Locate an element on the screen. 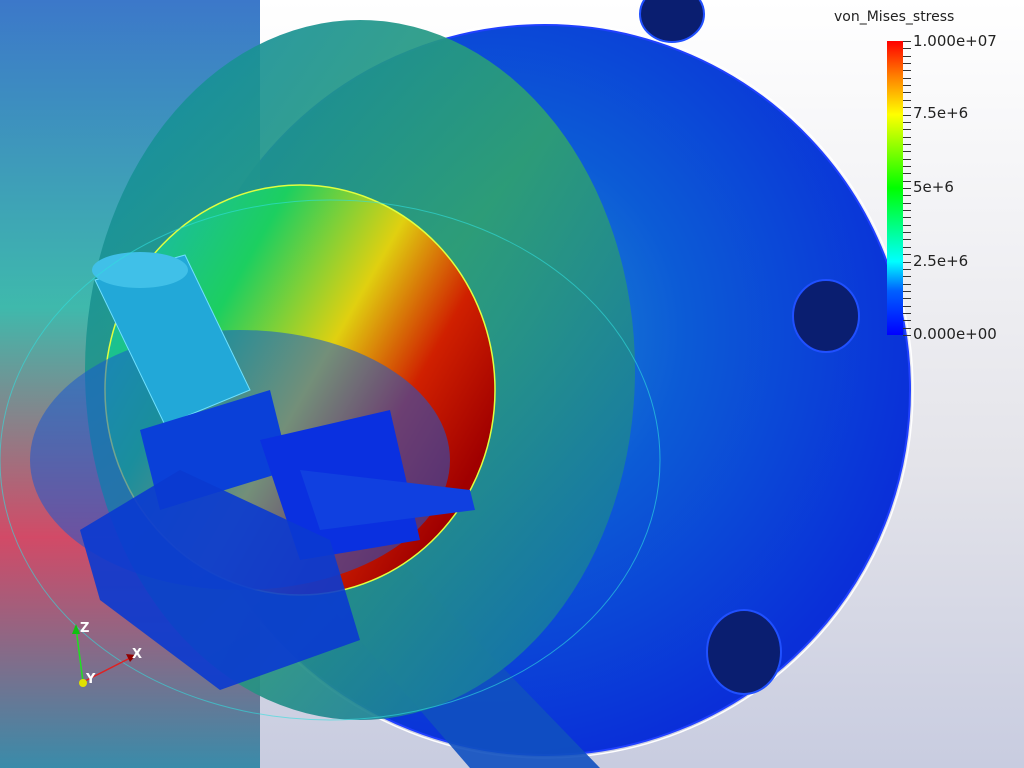 The width and height of the screenshot is (1024, 768). axis-label-x: X is located at coordinates (137, 654).